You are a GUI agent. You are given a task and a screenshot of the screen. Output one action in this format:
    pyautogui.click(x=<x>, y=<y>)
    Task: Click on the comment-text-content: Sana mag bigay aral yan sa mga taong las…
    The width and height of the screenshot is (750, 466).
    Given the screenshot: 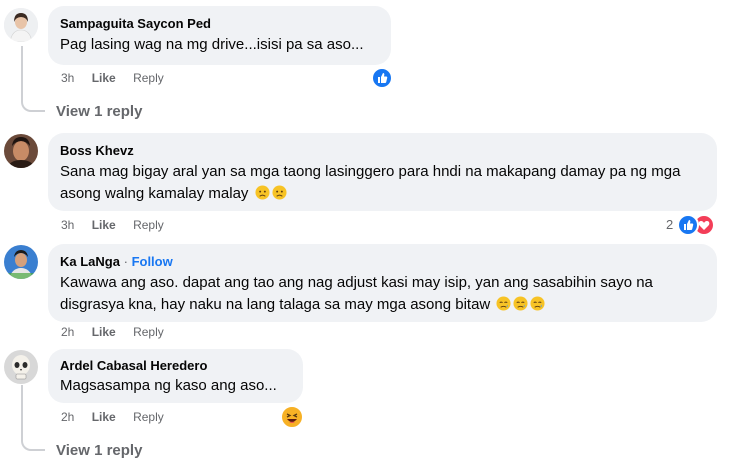 What is the action you would take?
    pyautogui.click(x=370, y=182)
    